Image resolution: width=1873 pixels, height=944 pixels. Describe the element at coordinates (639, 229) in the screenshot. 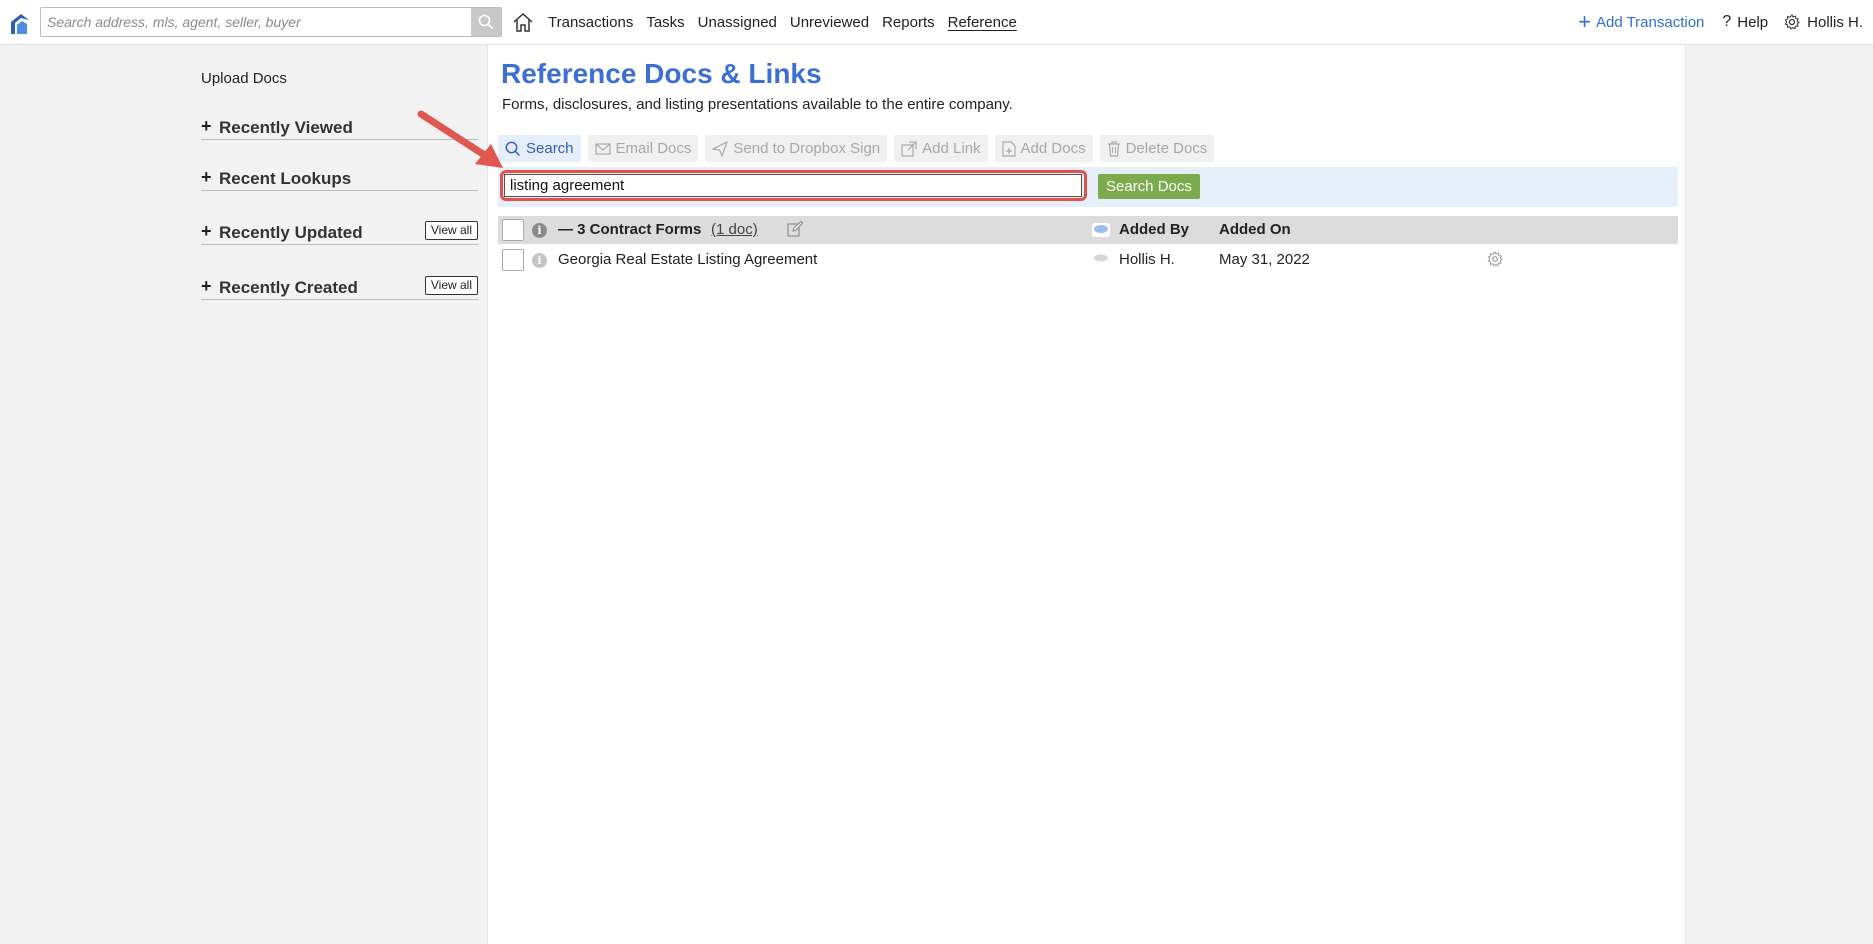

I see `group-title-text: 3 Contract Forms` at that location.